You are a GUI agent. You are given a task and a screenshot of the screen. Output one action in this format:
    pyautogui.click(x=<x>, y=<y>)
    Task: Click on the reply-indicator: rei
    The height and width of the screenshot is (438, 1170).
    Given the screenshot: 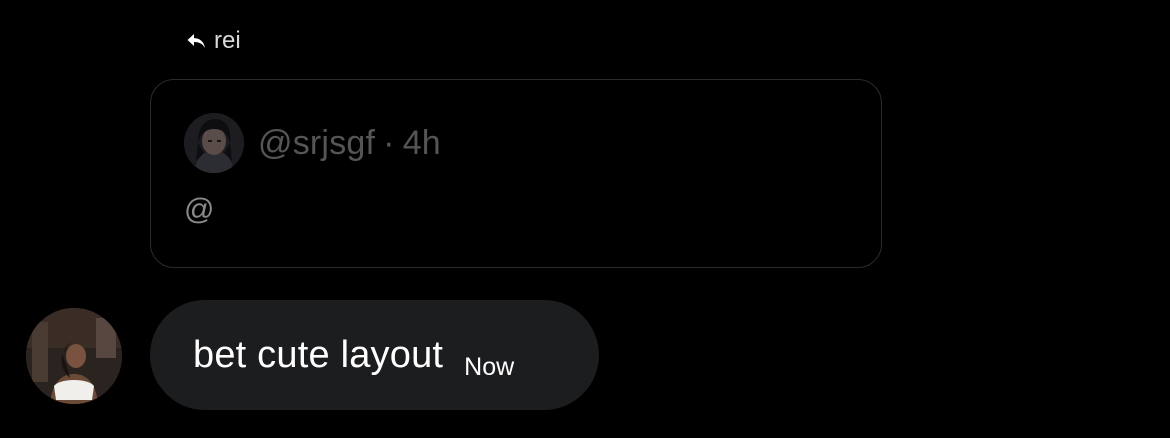 What is the action you would take?
    pyautogui.click(x=213, y=41)
    